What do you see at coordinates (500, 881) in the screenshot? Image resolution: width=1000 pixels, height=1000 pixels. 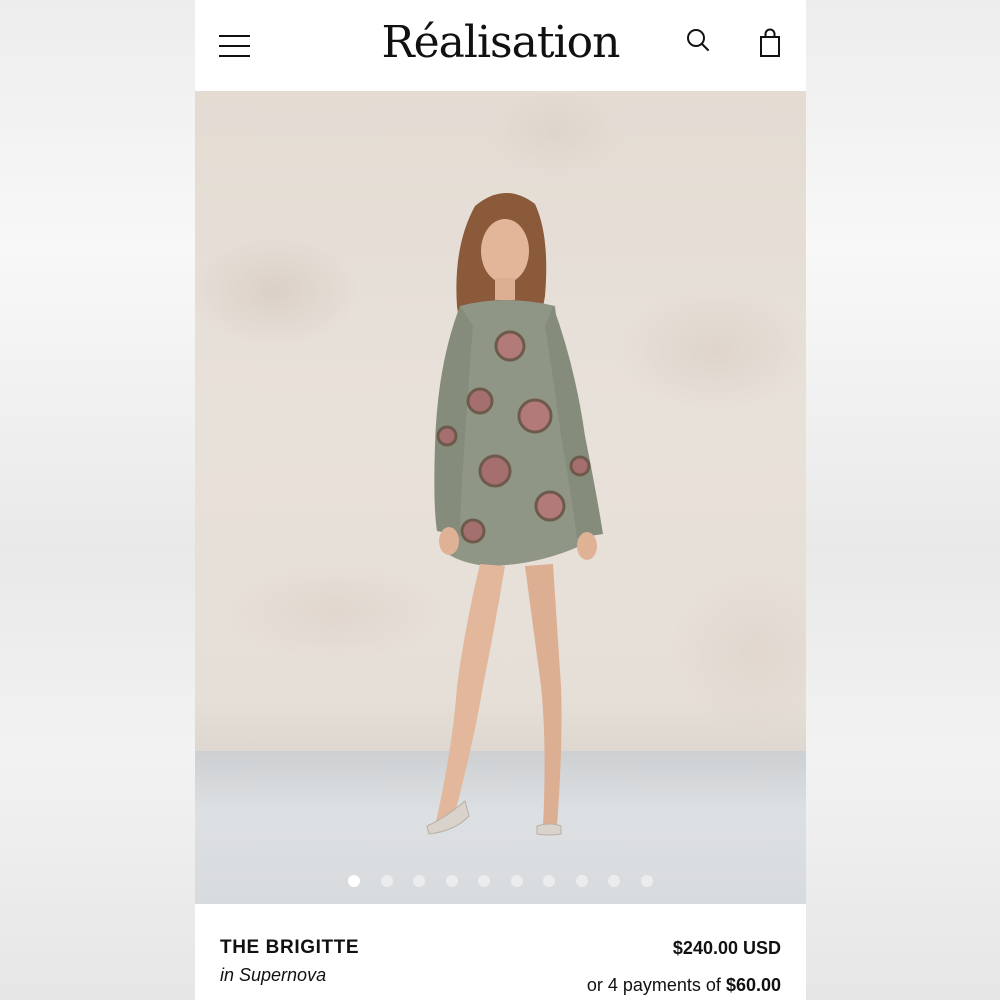 I see `carousel-pagination` at bounding box center [500, 881].